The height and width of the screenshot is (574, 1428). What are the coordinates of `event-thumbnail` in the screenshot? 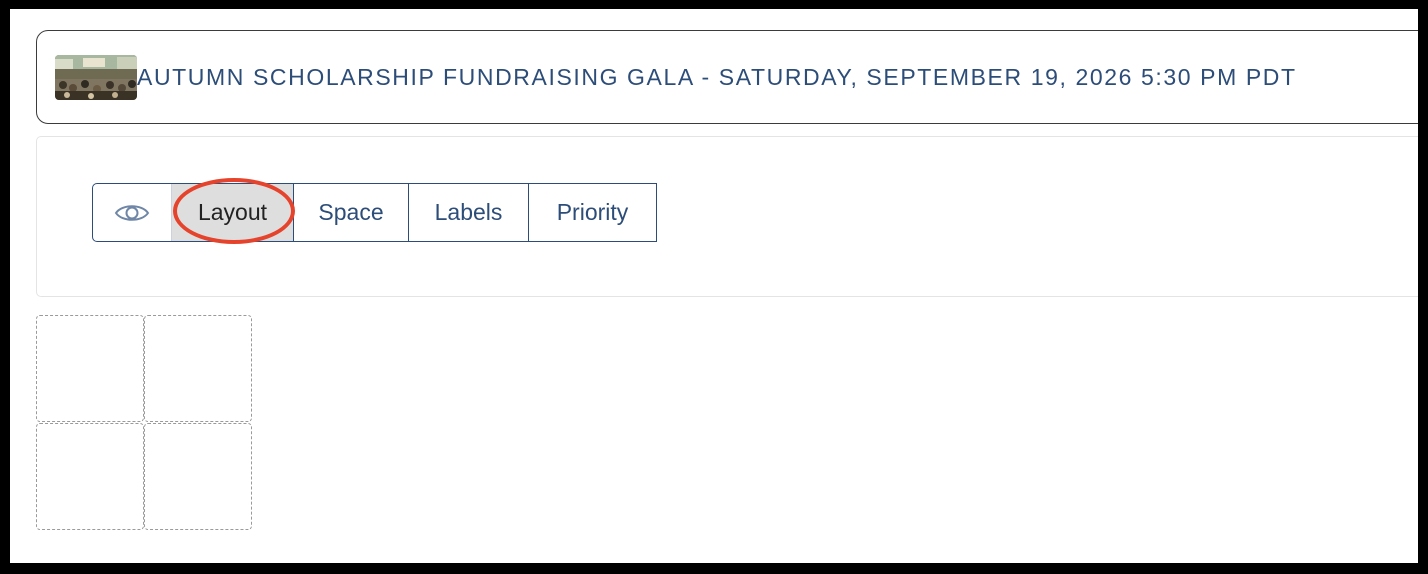 It's located at (96, 77).